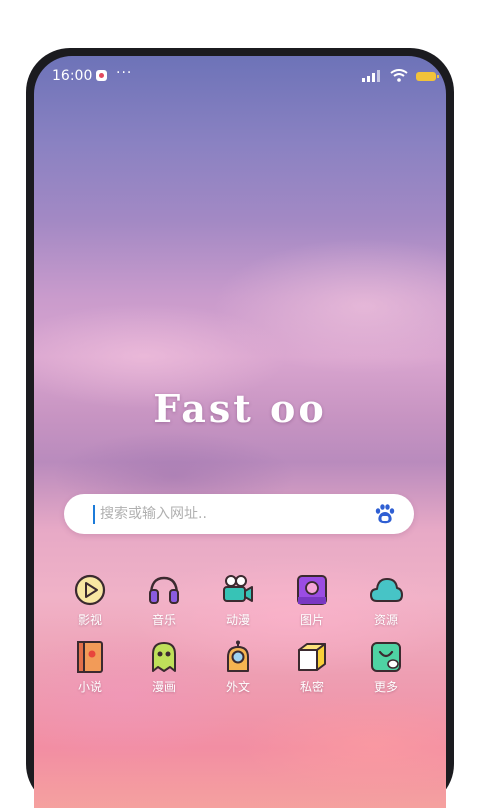 The width and height of the screenshot is (480, 808). Describe the element at coordinates (163, 620) in the screenshot. I see `app-label: 音乐` at that location.